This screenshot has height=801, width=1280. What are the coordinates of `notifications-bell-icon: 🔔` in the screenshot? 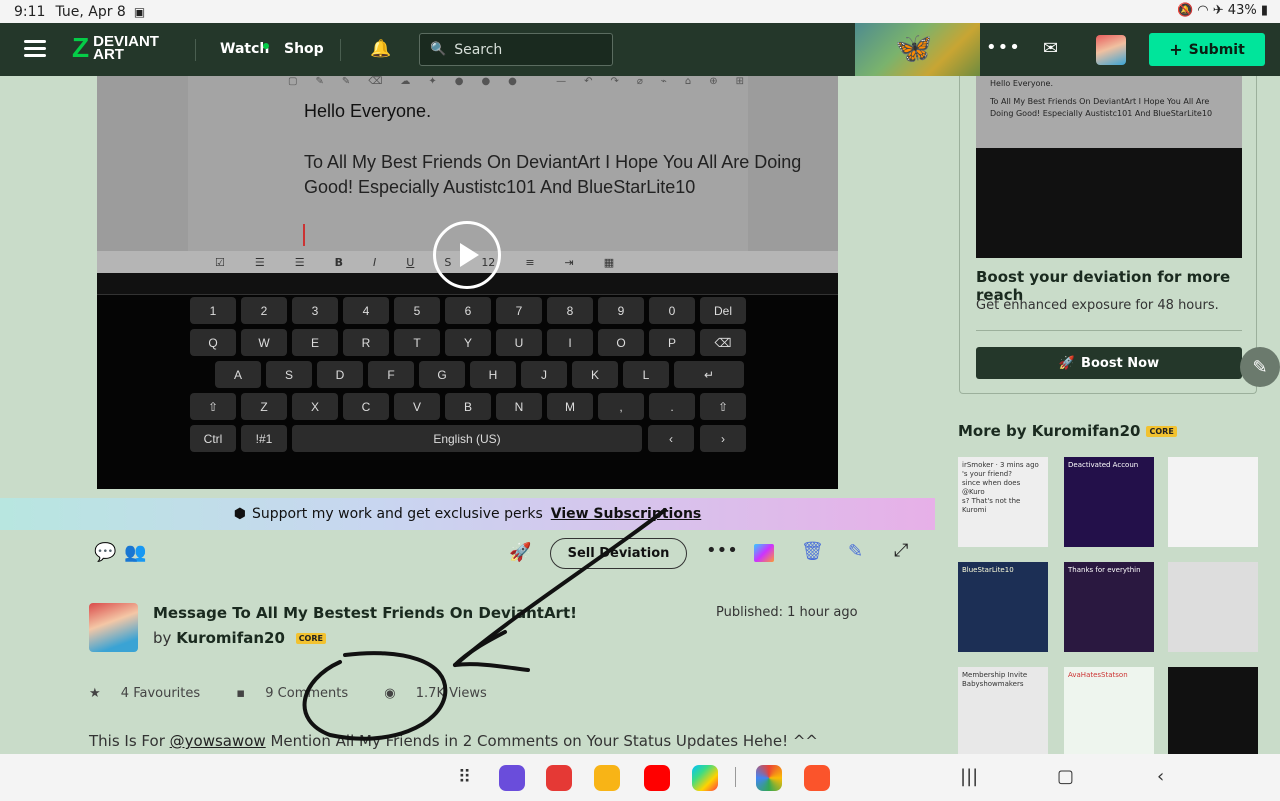 It's located at (380, 49).